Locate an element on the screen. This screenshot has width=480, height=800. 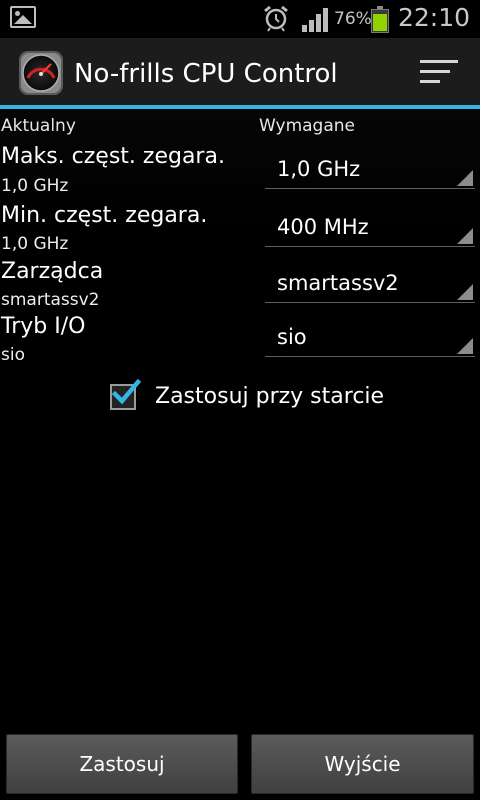
io-scheduler-spinner: sio is located at coordinates (370, 340).